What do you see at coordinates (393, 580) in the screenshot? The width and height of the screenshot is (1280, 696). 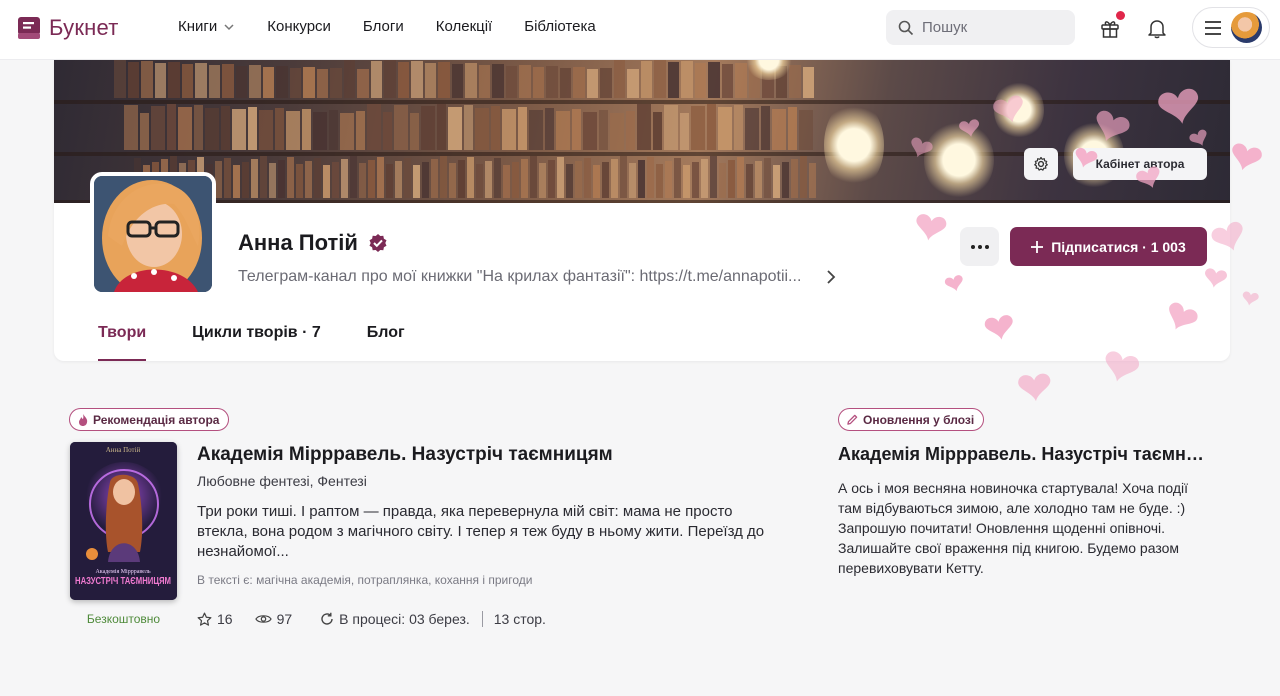 I see `tag-link: потраплянка` at bounding box center [393, 580].